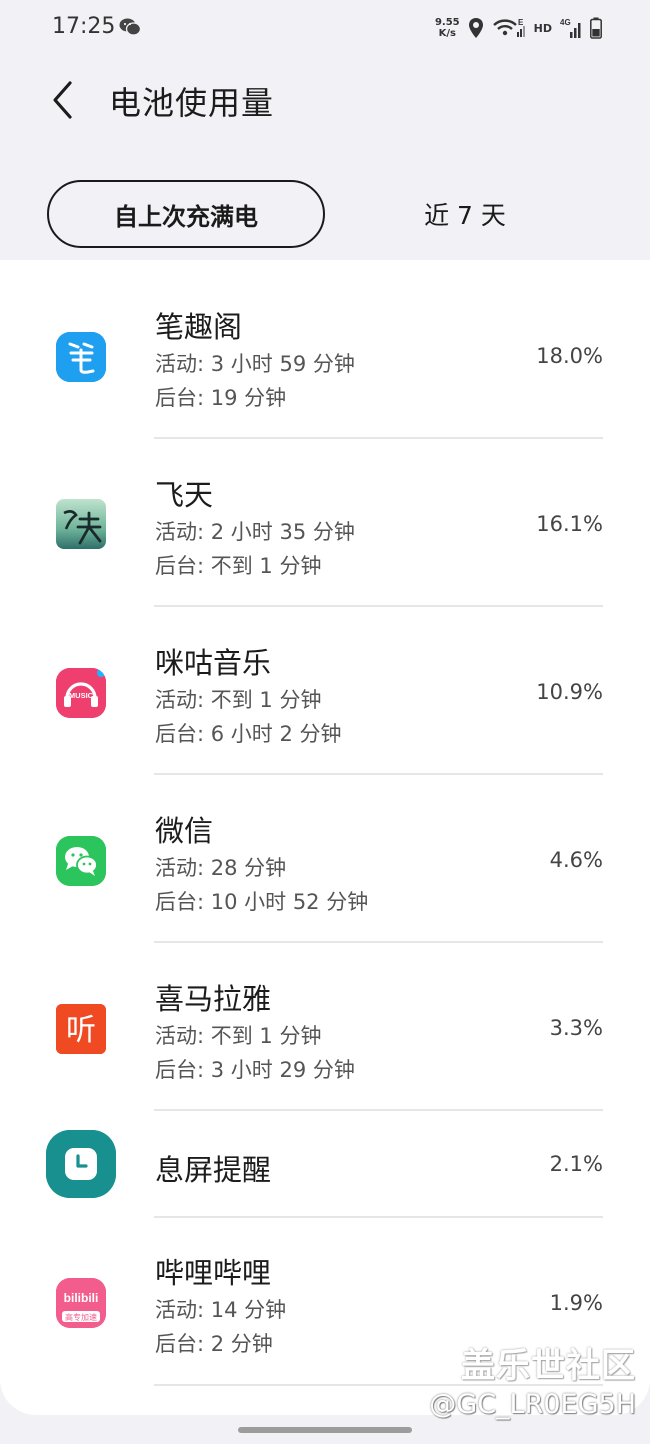 This screenshot has width=650, height=1444. What do you see at coordinates (447, 22) in the screenshot?
I see `net-speed-value: 9.55` at bounding box center [447, 22].